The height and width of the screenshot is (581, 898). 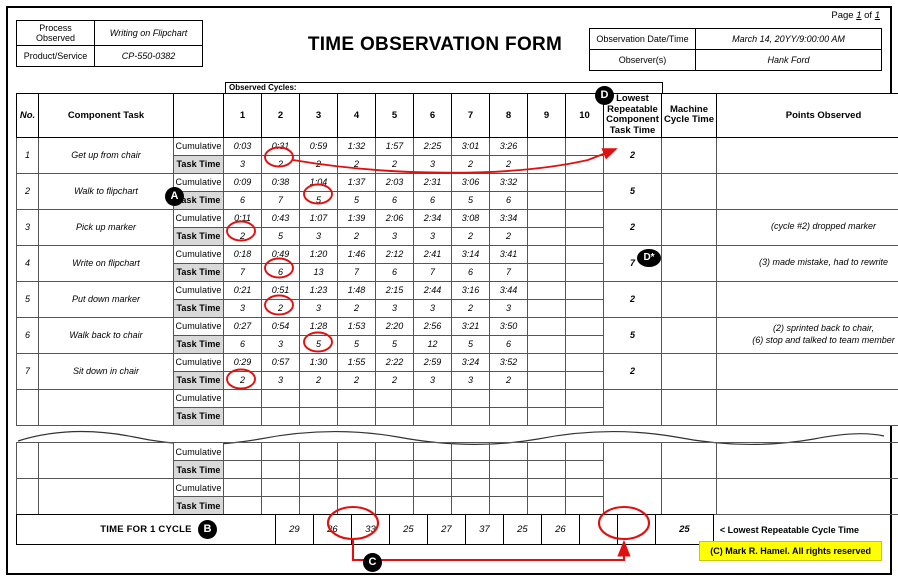 I want to click on cumulative-cell: 0:11, so click(x=242, y=218).